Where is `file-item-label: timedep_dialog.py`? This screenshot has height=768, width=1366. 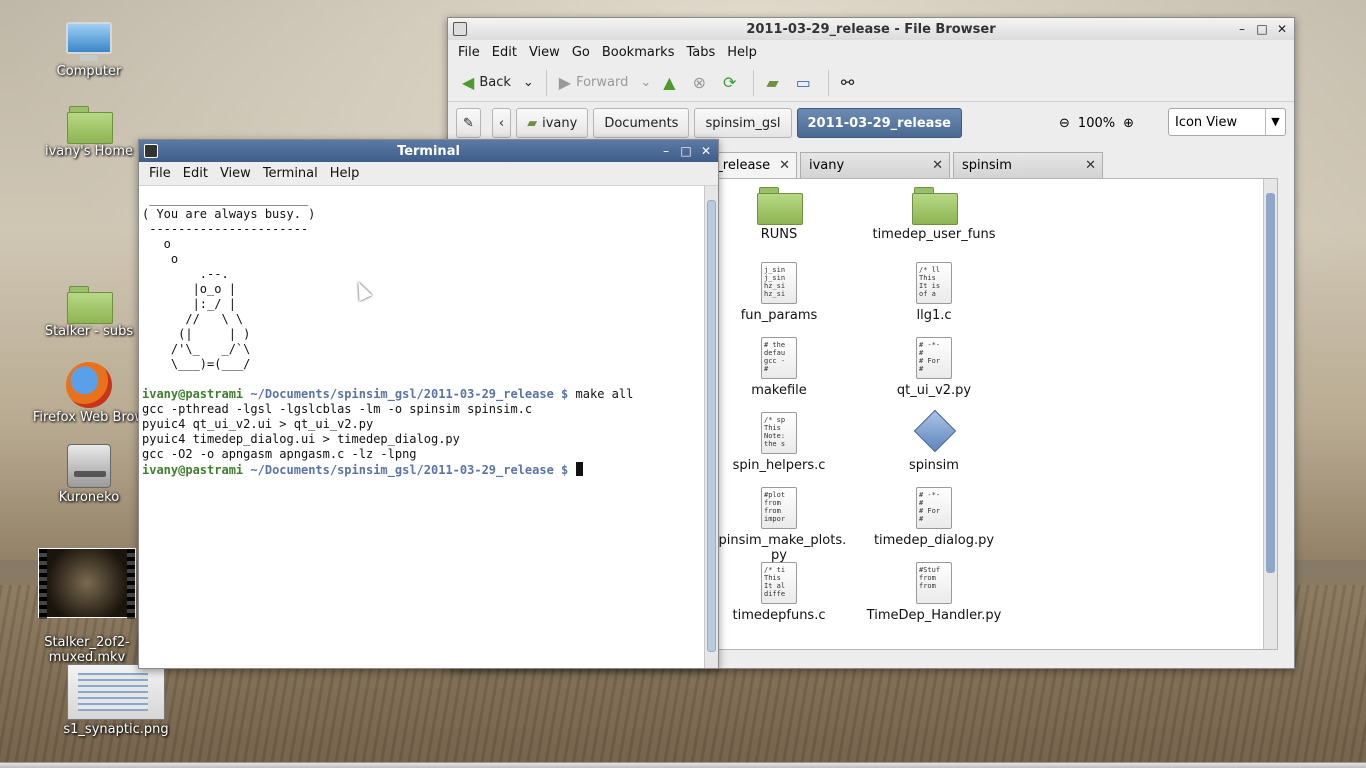 file-item-label: timedep_dialog.py is located at coordinates (934, 540).